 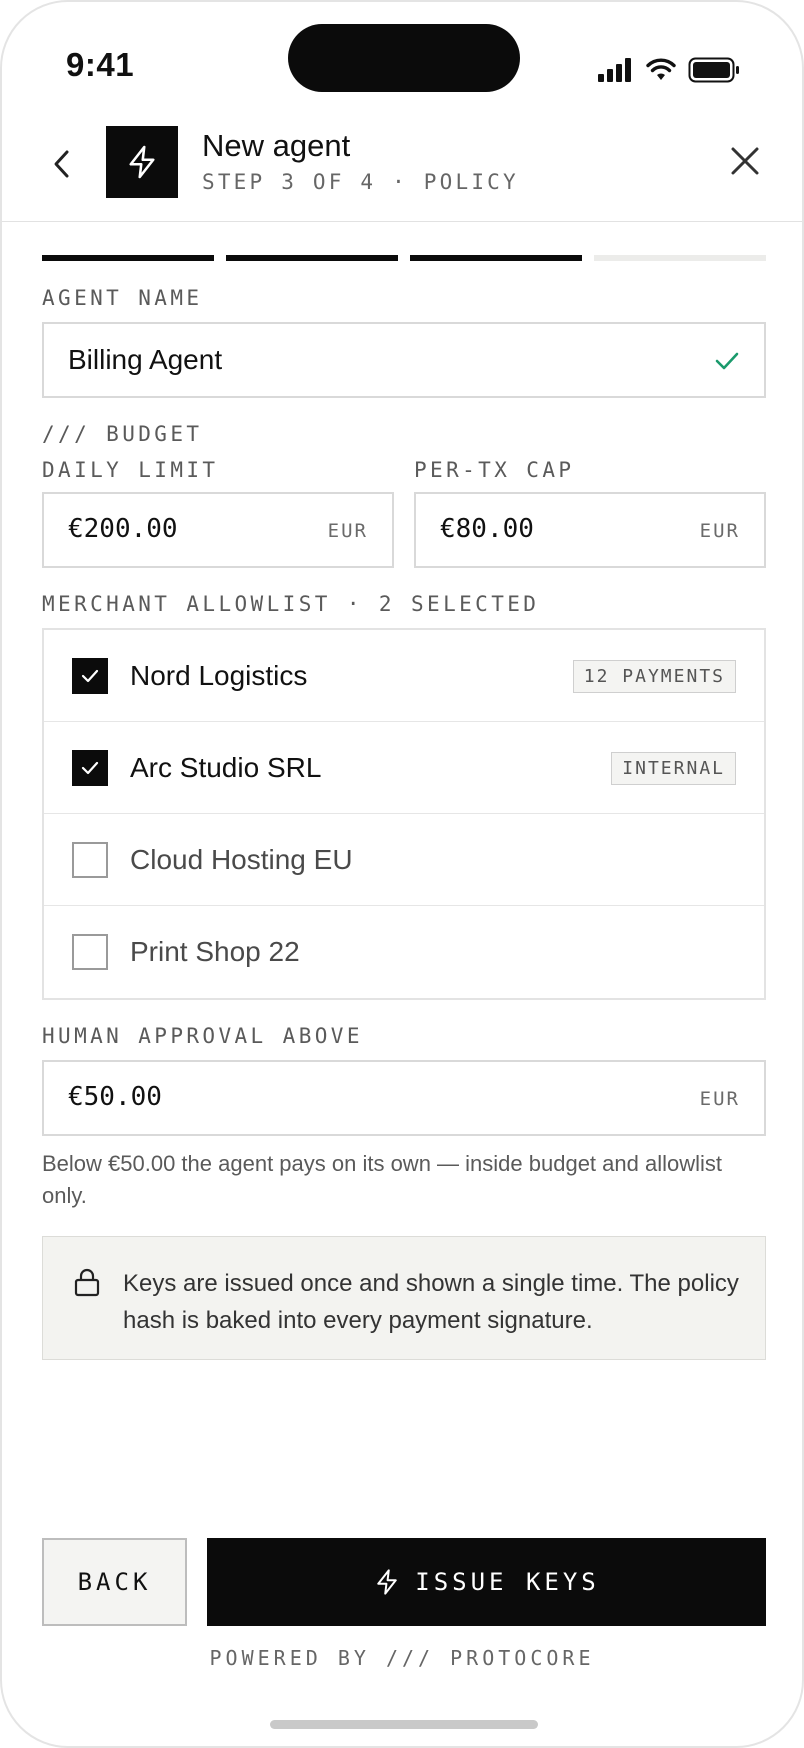 I want to click on app-logo, so click(x=142, y=162).